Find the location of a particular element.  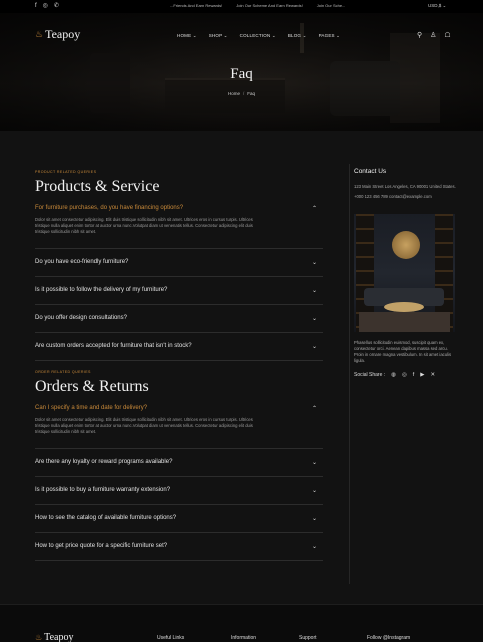

pinterest-icon: ◍ is located at coordinates (393, 375).